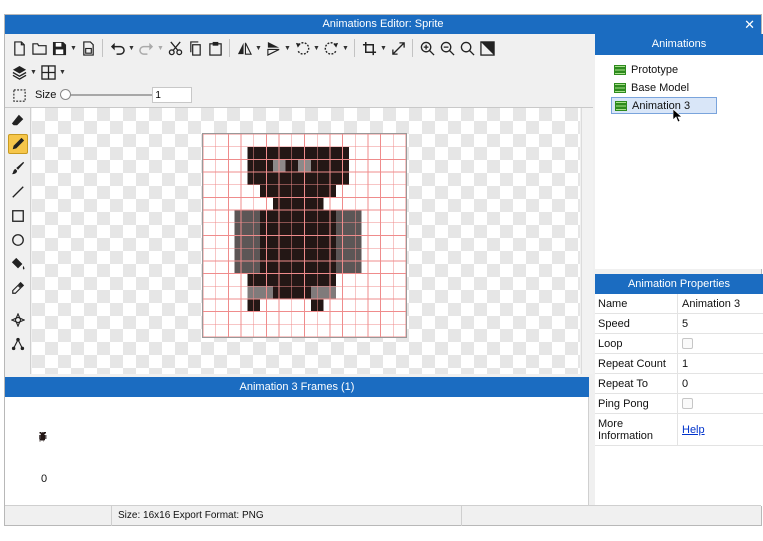  Describe the element at coordinates (679, 344) in the screenshot. I see `property-row-loop: Loop` at that location.